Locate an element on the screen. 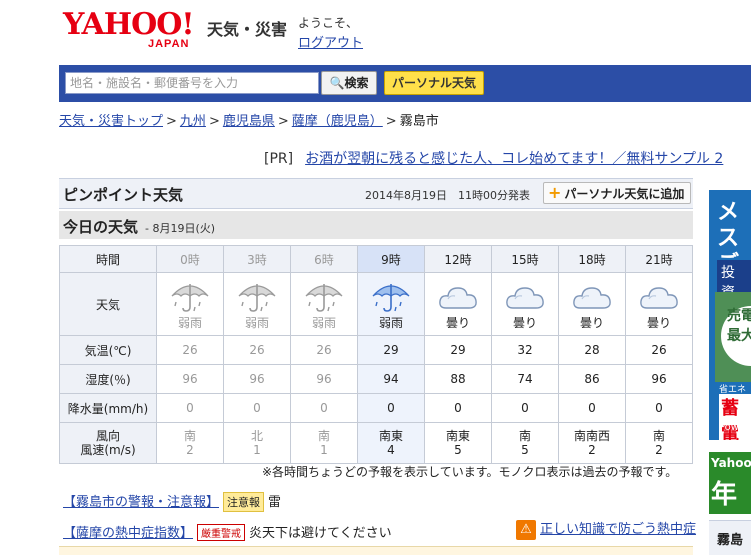 This screenshot has width=751, height=555. yahoo-logo: YAHOO! is located at coordinates (129, 25).